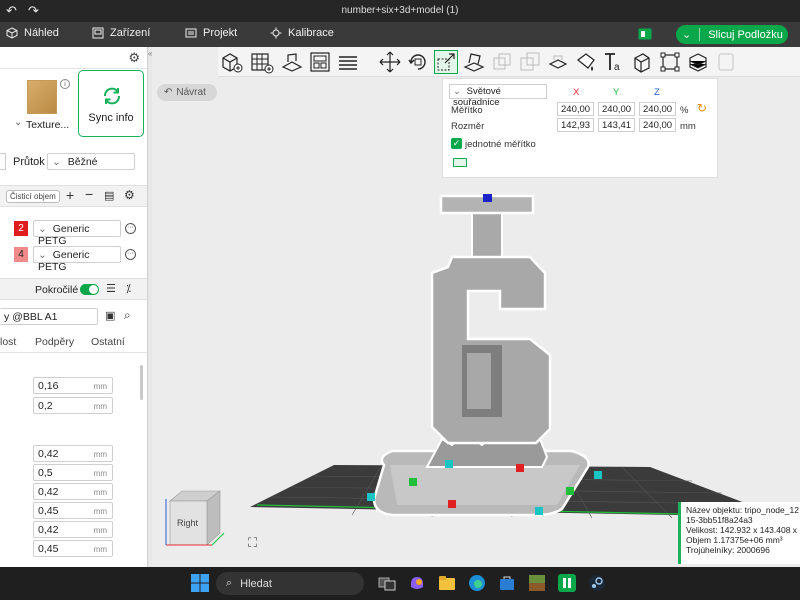 The height and width of the screenshot is (600, 800). What do you see at coordinates (89, 194) in the screenshot?
I see `remove-icon: −` at bounding box center [89, 194].